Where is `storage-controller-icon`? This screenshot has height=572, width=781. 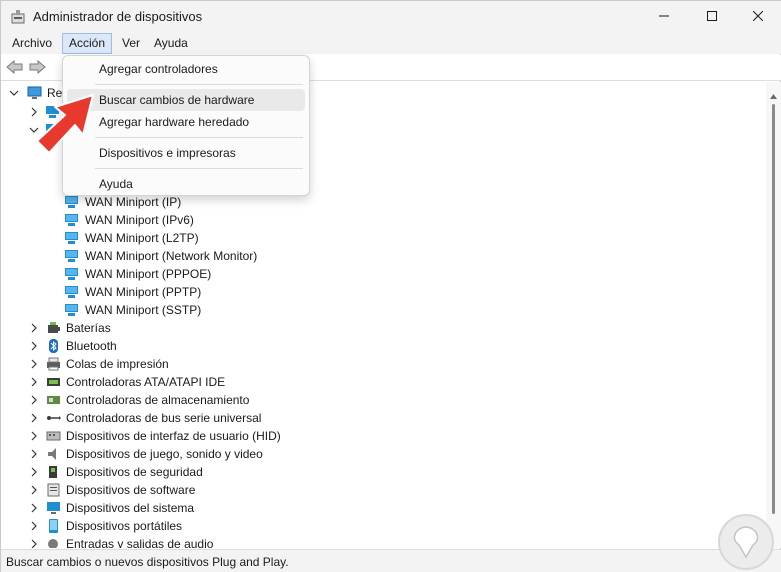
storage-controller-icon is located at coordinates (53, 400).